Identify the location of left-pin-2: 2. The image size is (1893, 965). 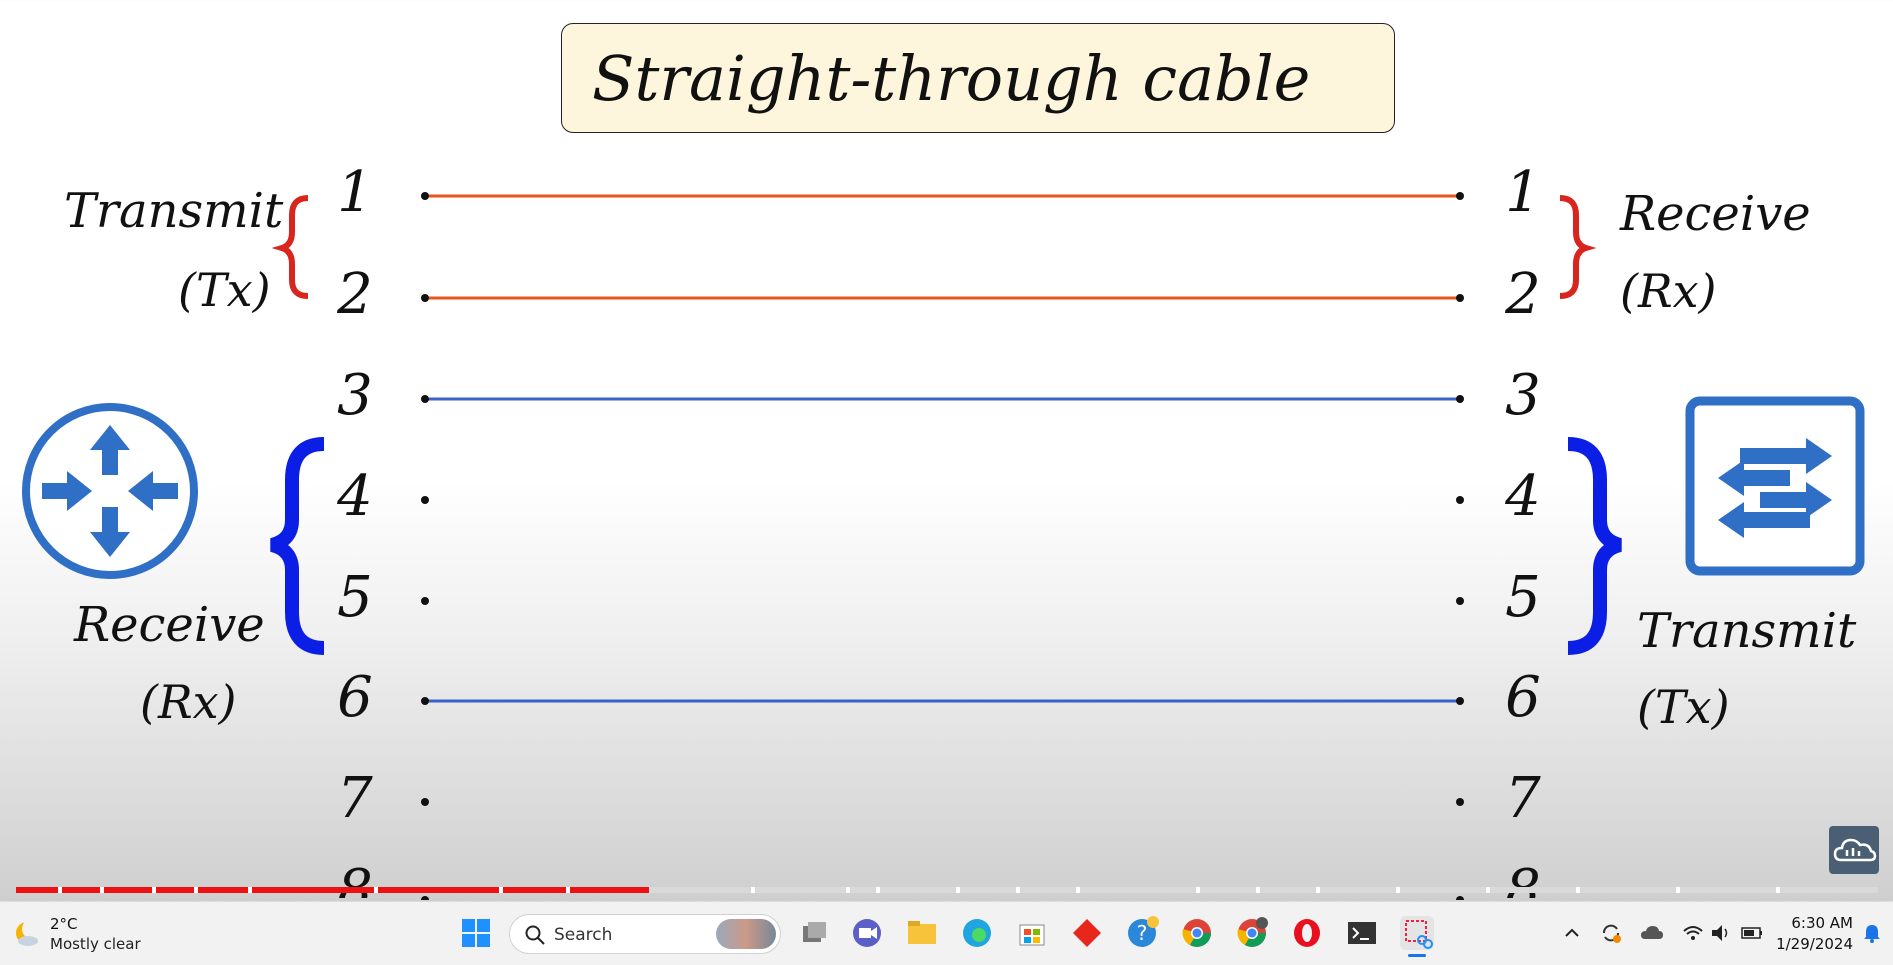
(355, 294).